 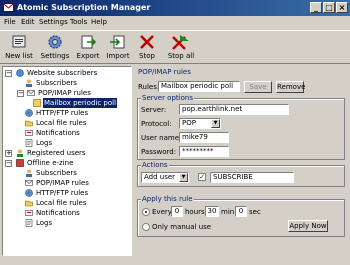 I want to click on menu-bar: File Edit Settings Tools Help, so click(x=175, y=22).